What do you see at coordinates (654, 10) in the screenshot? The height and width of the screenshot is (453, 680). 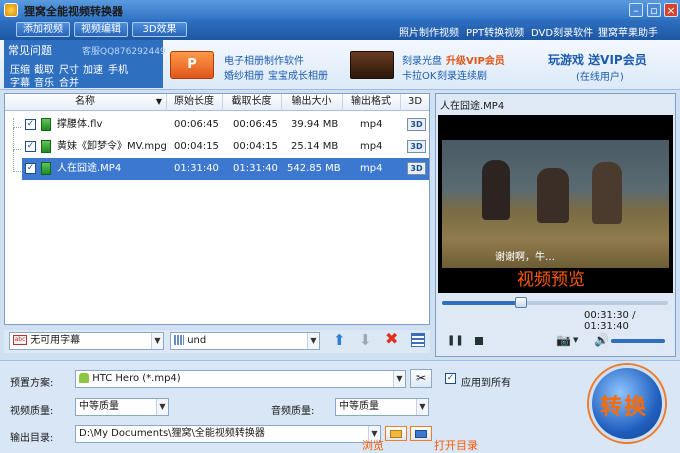 I see `restore-icon: ▫` at bounding box center [654, 10].